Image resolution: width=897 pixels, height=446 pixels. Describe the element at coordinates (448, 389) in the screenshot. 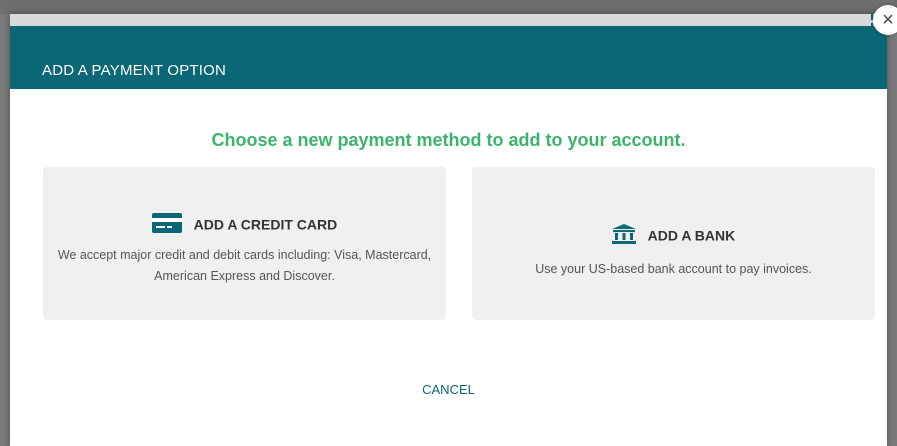

I see `cancel-button: CANCEL` at that location.